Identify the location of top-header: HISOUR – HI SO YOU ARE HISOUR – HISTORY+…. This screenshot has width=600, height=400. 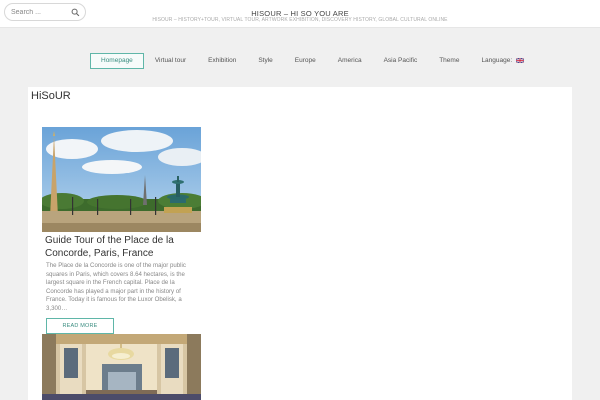
(300, 14).